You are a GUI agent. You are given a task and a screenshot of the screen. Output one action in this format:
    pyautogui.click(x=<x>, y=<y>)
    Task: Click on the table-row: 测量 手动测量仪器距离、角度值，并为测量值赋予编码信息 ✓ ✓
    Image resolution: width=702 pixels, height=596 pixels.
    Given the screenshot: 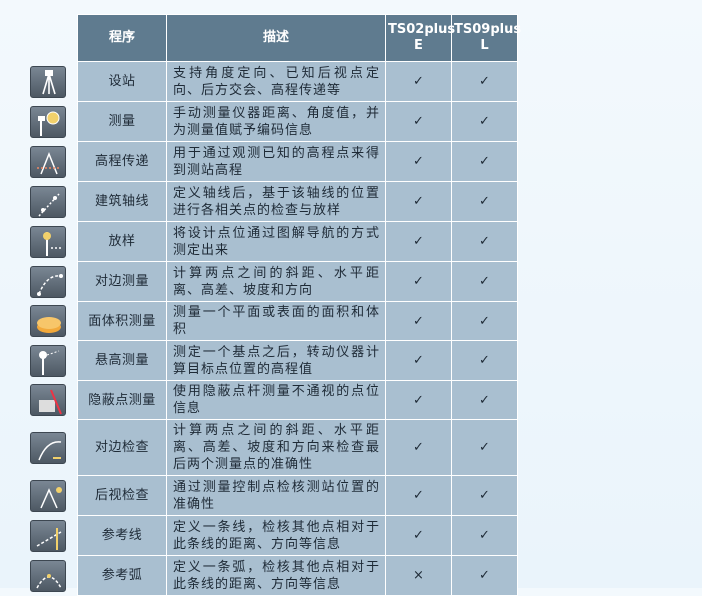 What is the action you would take?
    pyautogui.click(x=297, y=121)
    